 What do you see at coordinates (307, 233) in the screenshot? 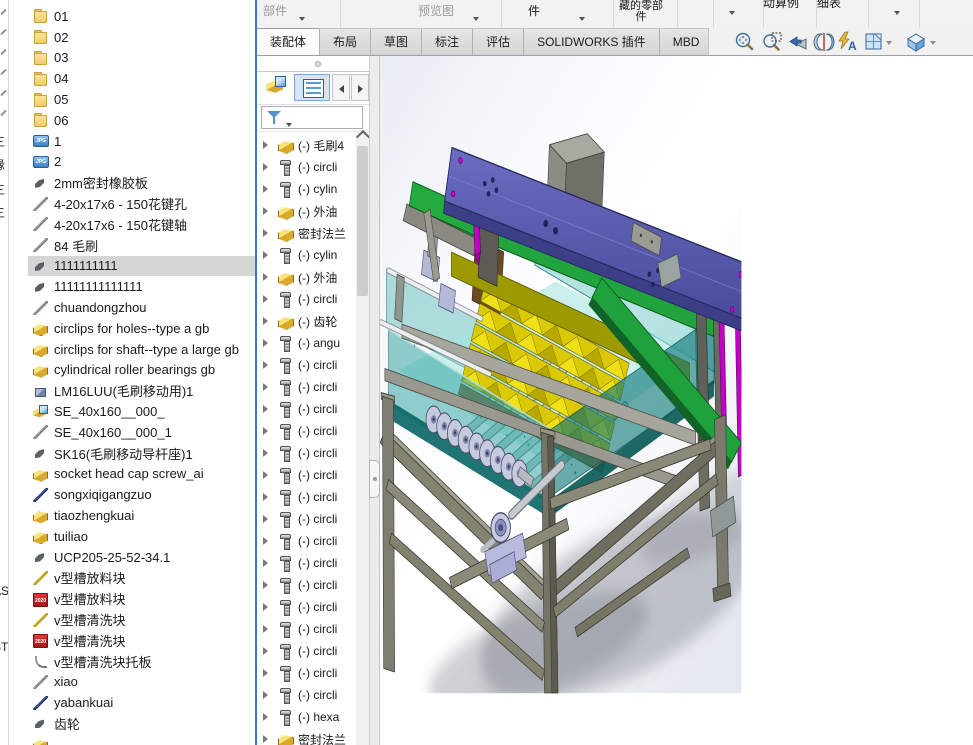
I see `tree-item: 密封法兰` at bounding box center [307, 233].